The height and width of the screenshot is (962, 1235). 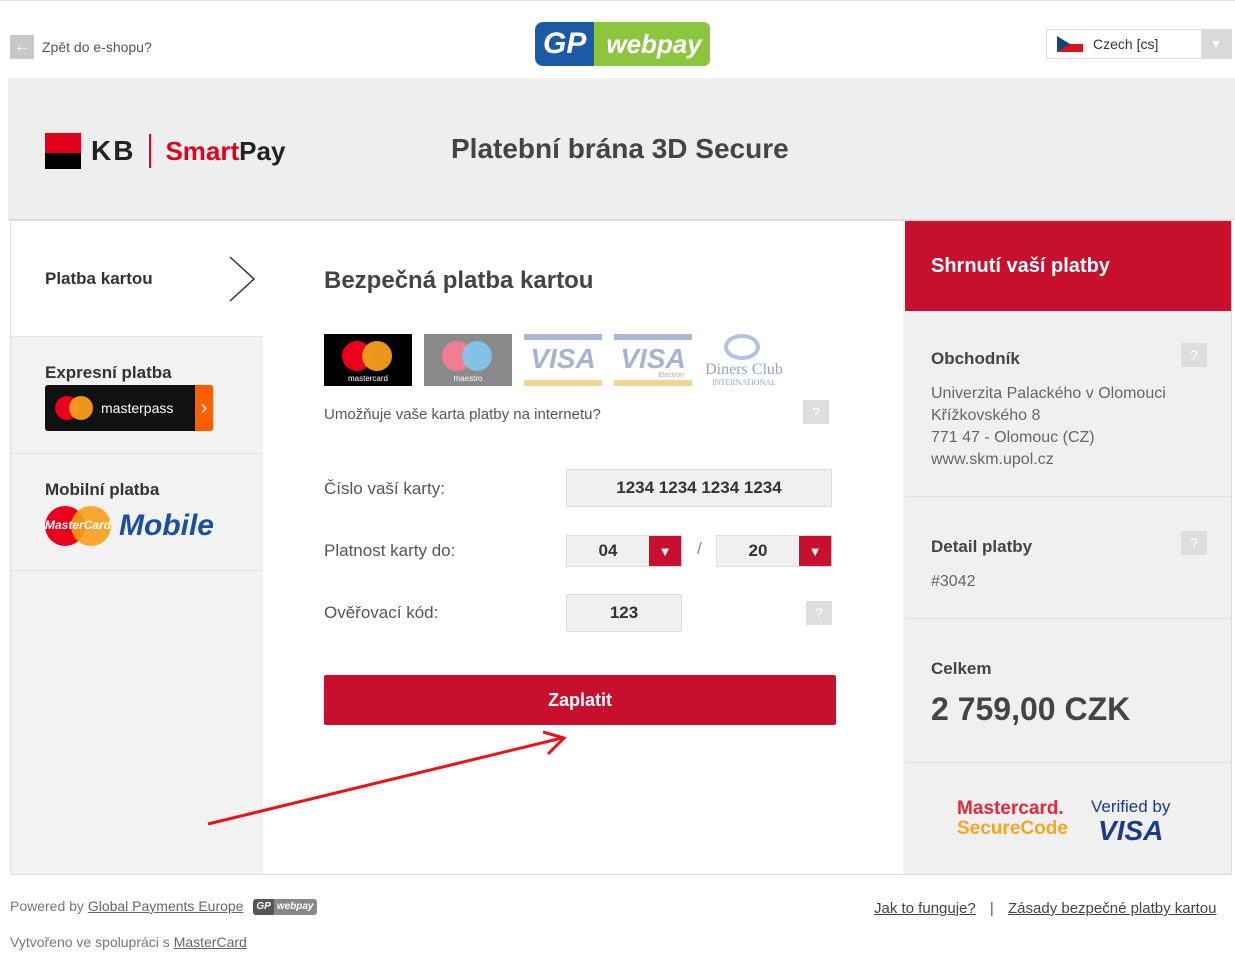 I want to click on card-number-label: Číslo vaší karty:, so click(x=384, y=488).